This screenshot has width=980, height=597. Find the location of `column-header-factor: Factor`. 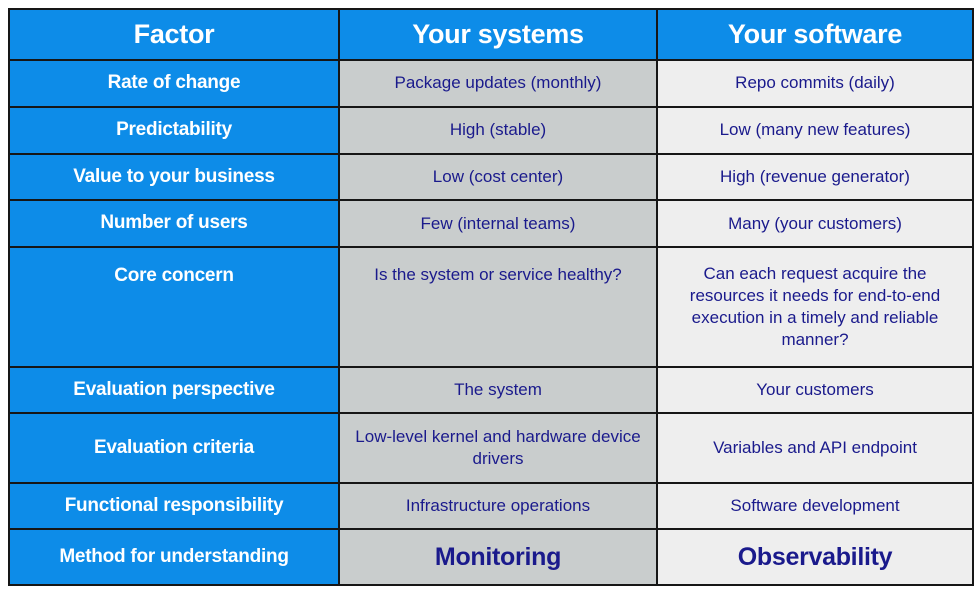

column-header-factor: Factor is located at coordinates (174, 34).